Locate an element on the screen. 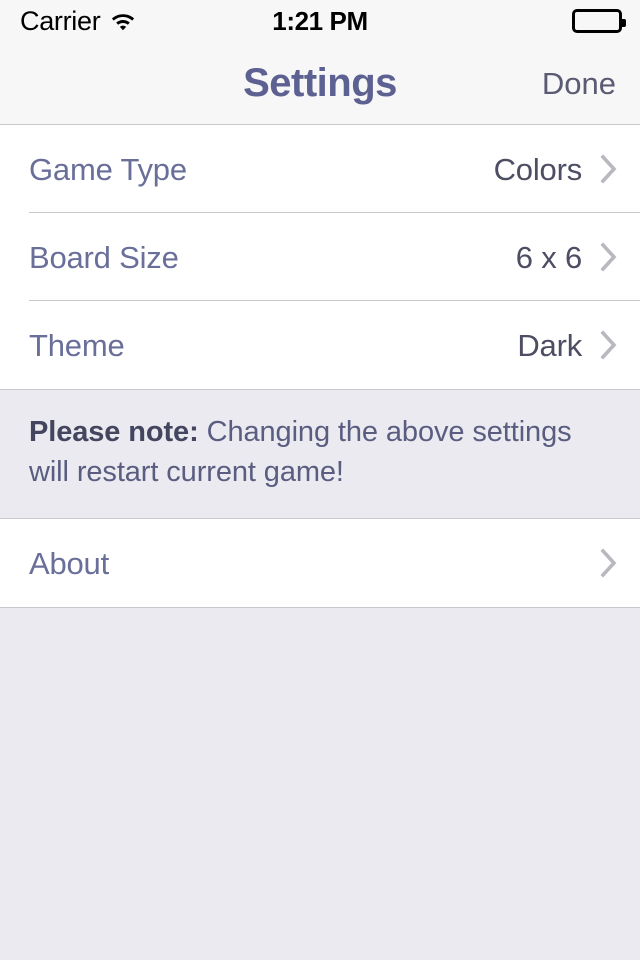  settings-row-theme: Theme Dark is located at coordinates (320, 345).